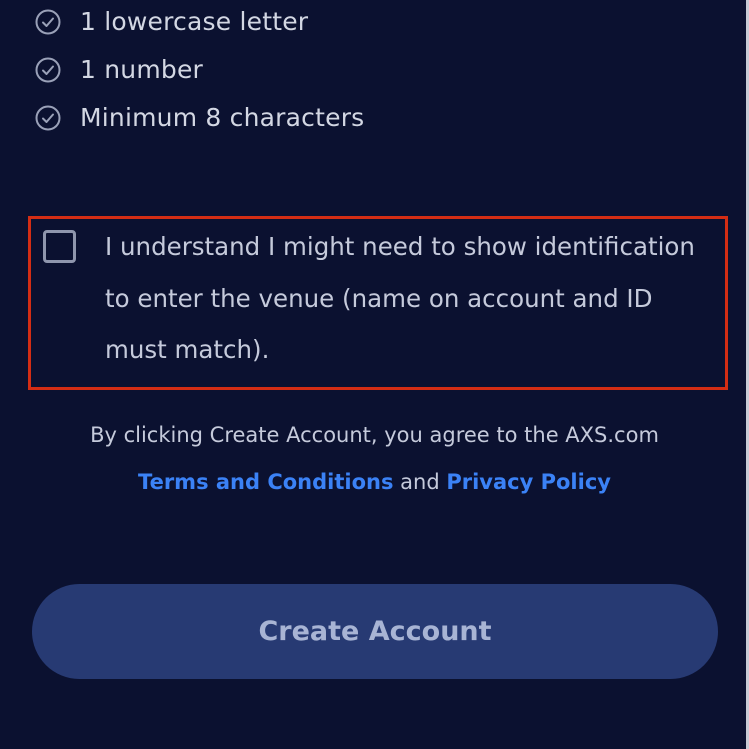 This screenshot has width=749, height=749. I want to click on requirement-lowercase: 1 lowercase letter, so click(171, 21).